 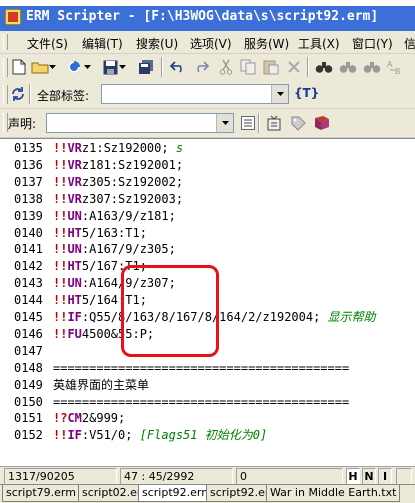 What do you see at coordinates (211, 43) in the screenshot?
I see `menu-options: 选项(V)` at bounding box center [211, 43].